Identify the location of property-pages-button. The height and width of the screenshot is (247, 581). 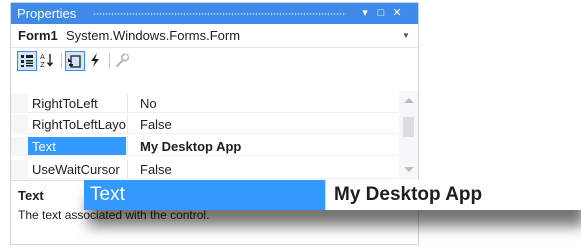
(123, 61).